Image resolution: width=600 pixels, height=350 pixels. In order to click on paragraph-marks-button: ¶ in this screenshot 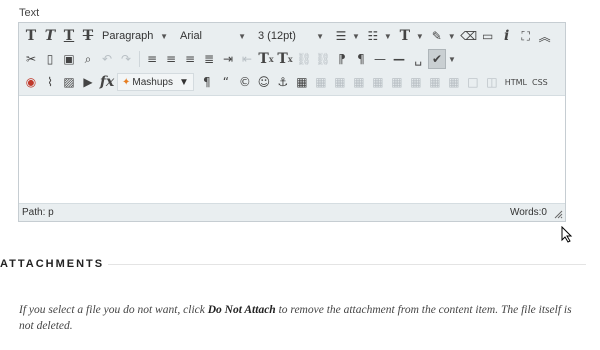, I will do `click(207, 82)`.